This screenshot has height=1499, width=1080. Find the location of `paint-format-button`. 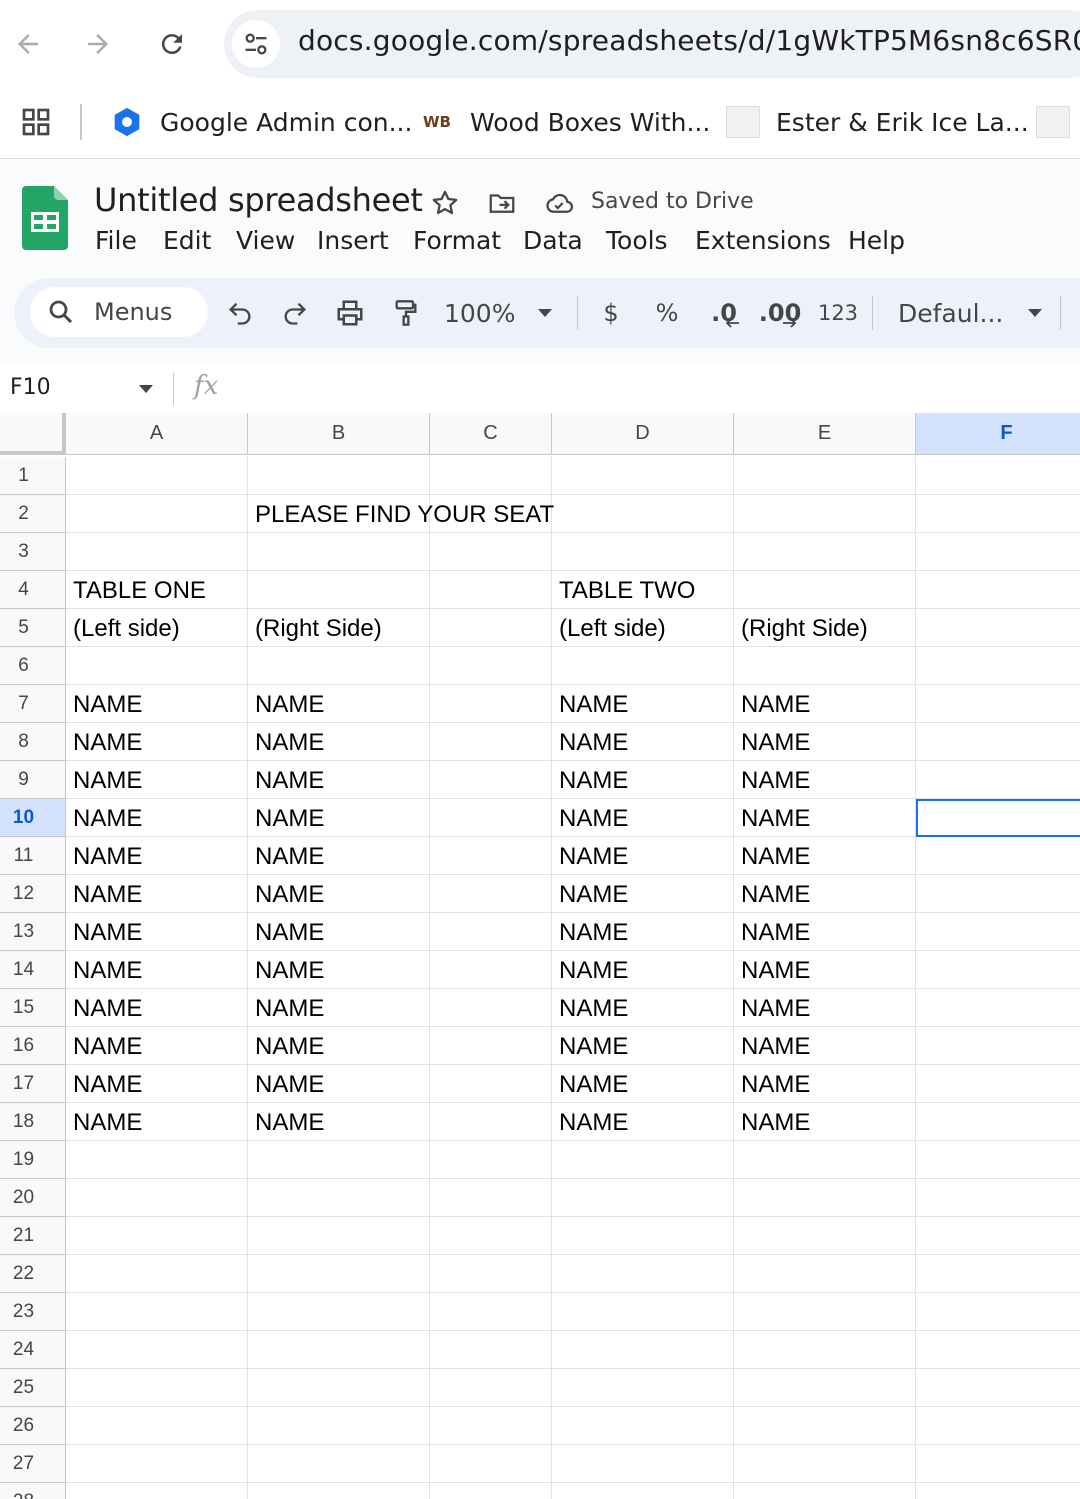

paint-format-button is located at coordinates (406, 313).